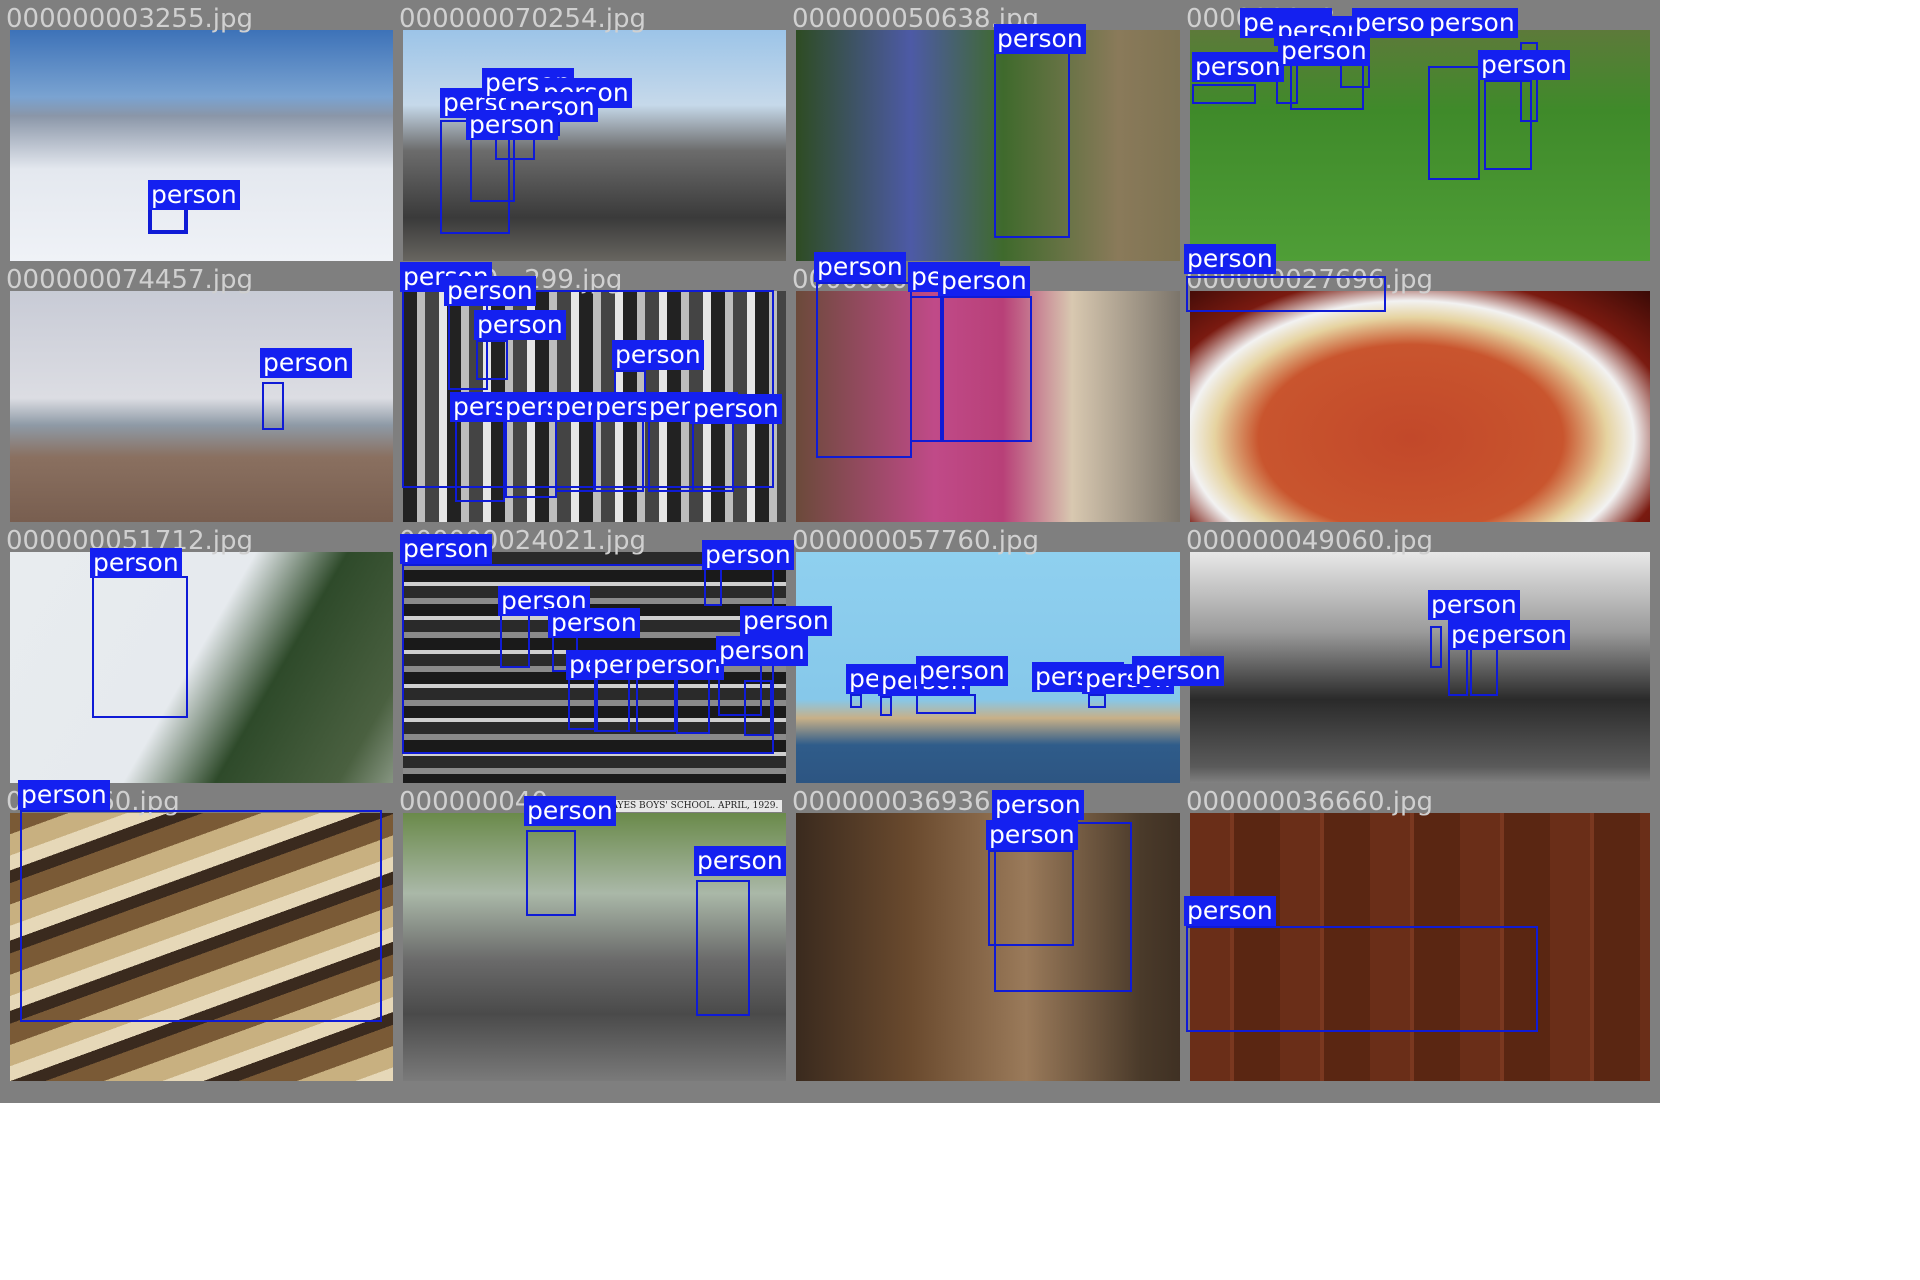  Describe the element at coordinates (129, 19) in the screenshot. I see `filename-label: 000000003255.jpg` at that location.